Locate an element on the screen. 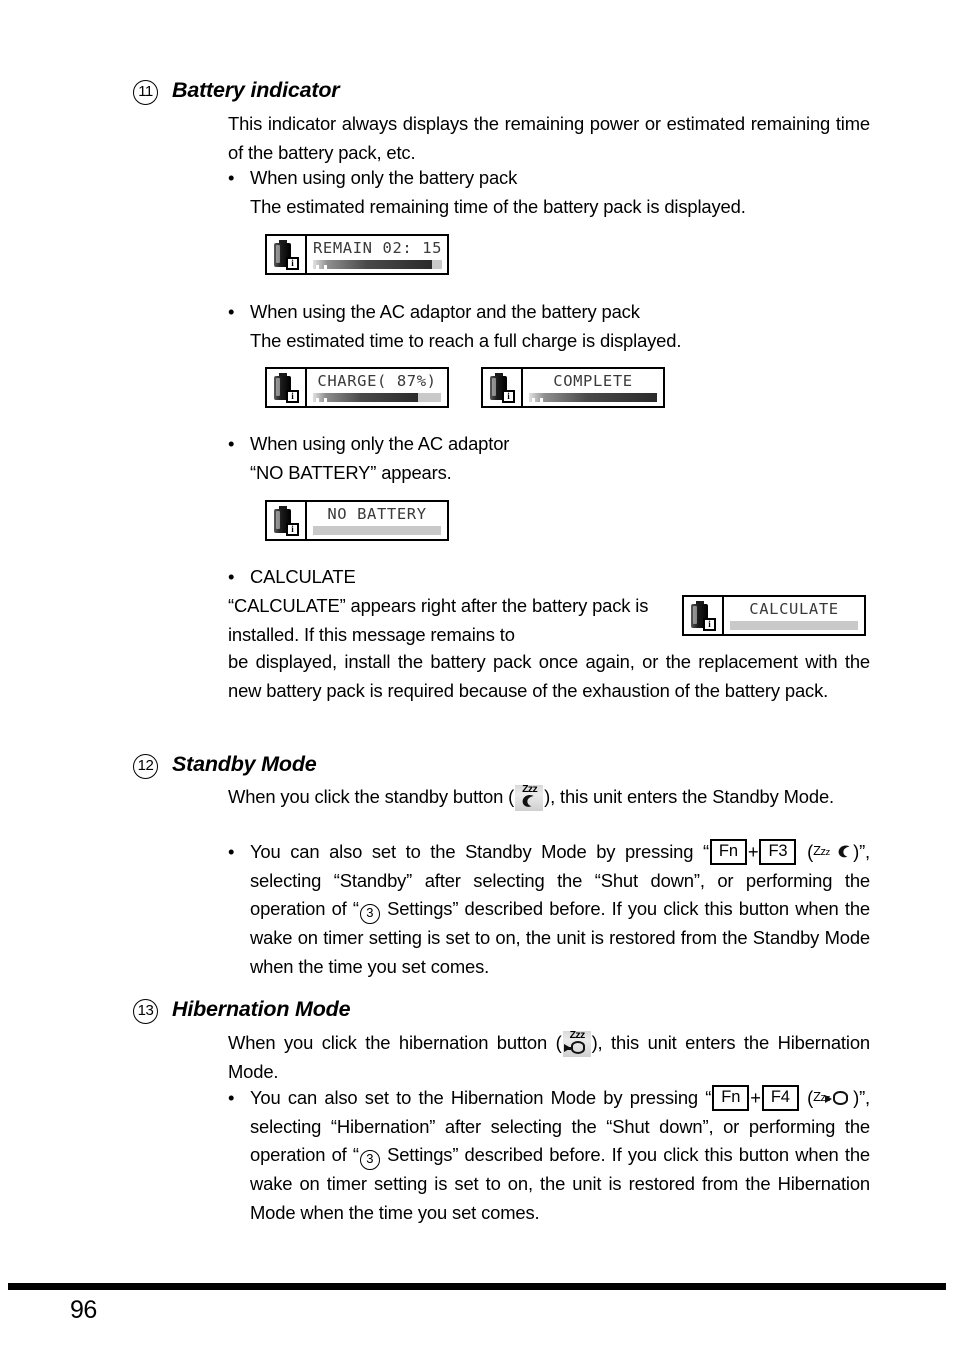  bullet-head: CALCULATE is located at coordinates (303, 576).